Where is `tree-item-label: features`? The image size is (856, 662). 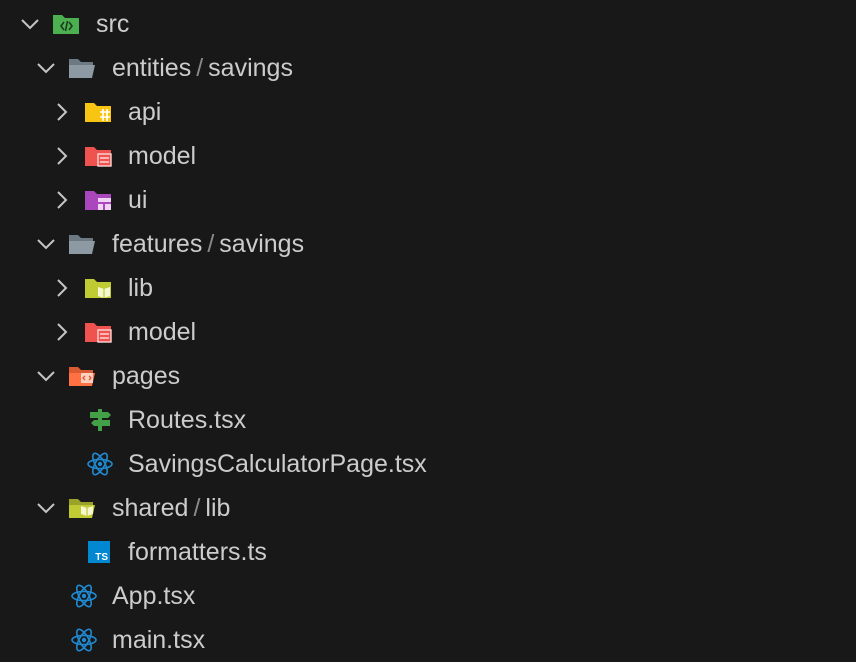
tree-item-label: features is located at coordinates (157, 244).